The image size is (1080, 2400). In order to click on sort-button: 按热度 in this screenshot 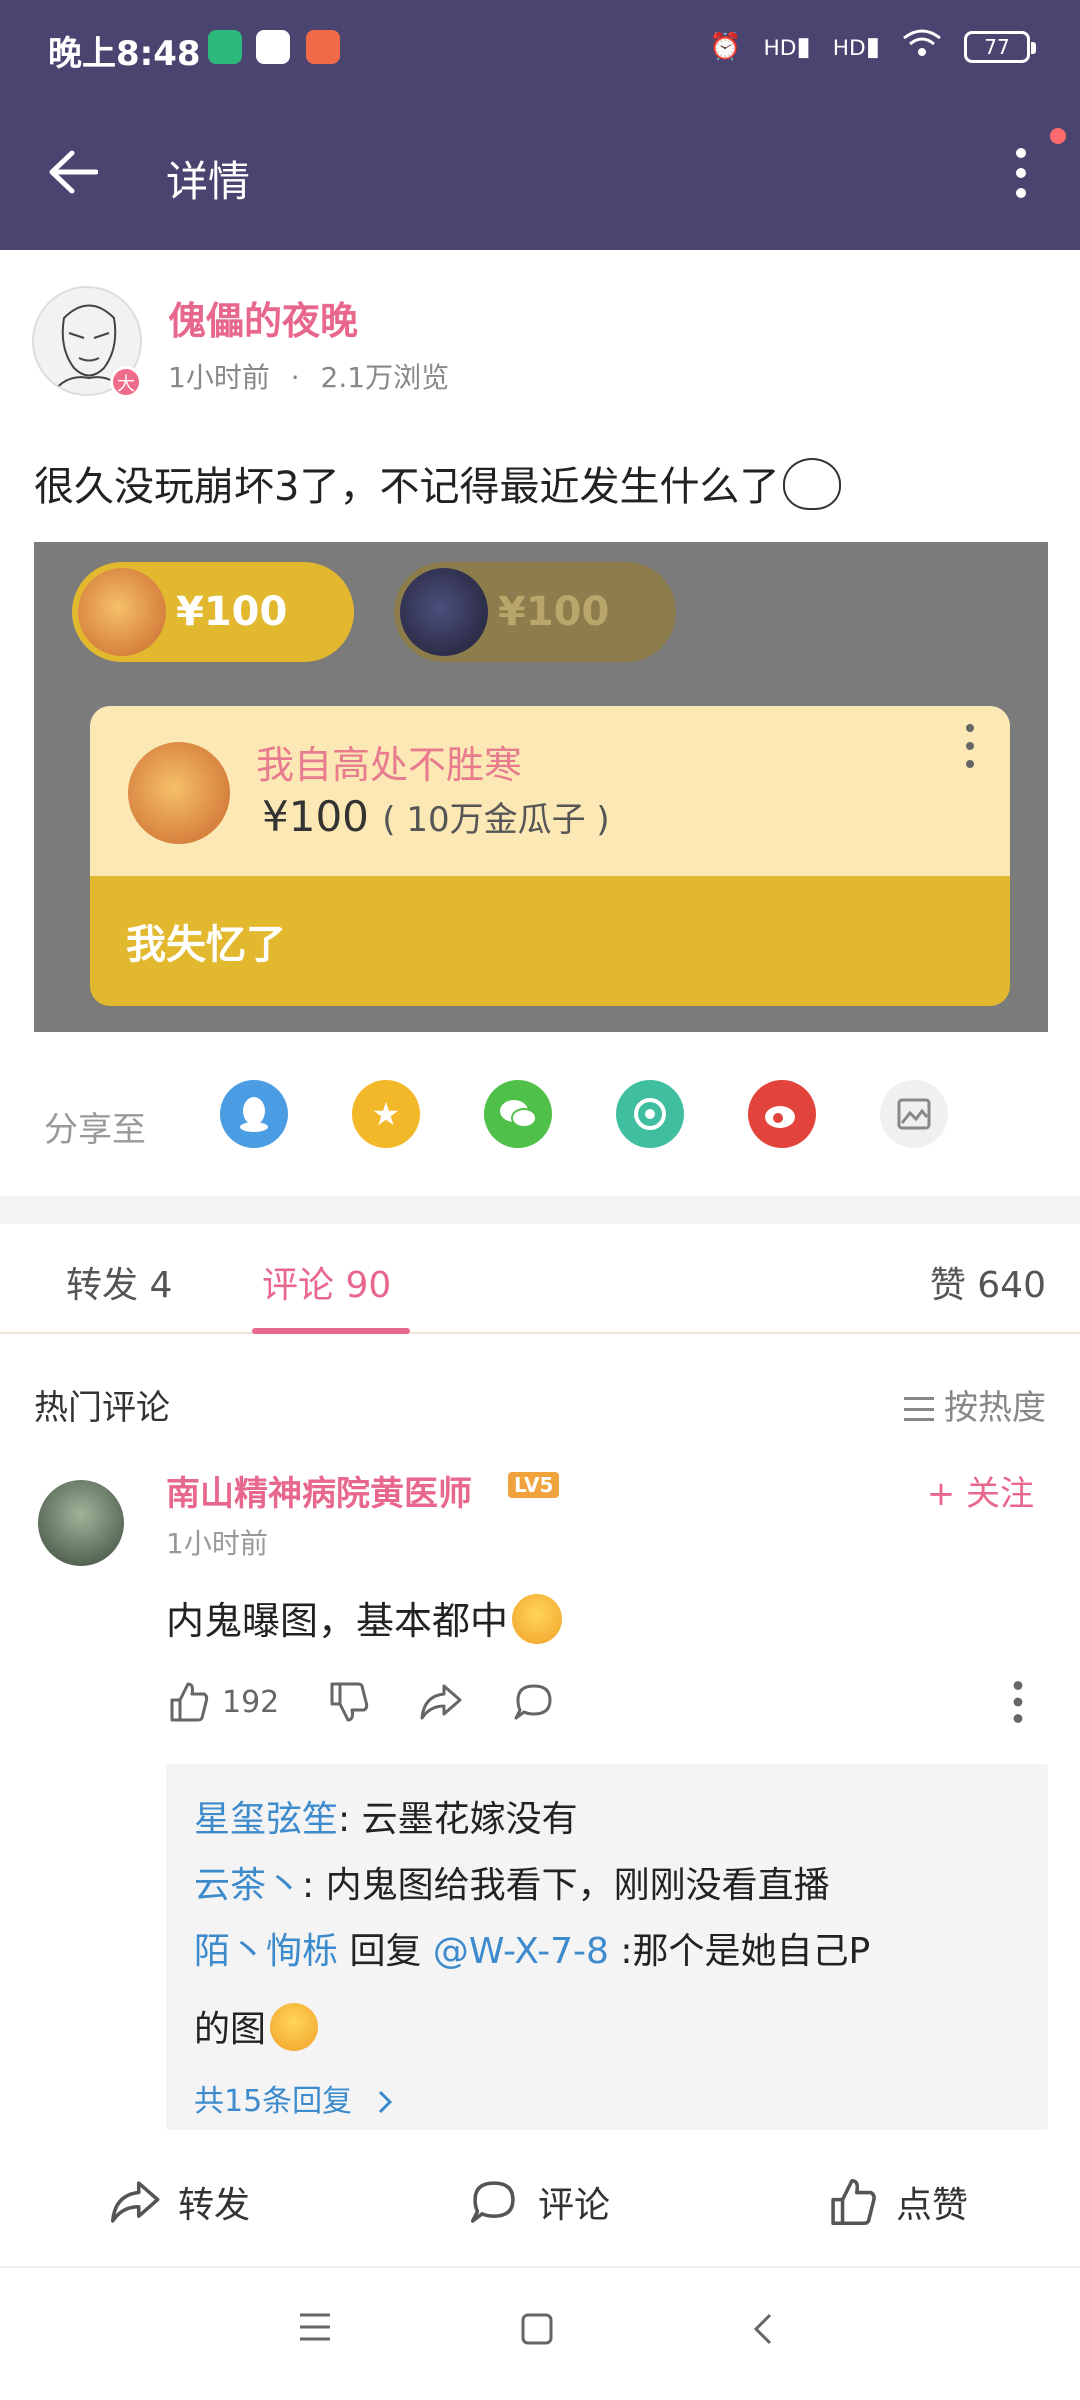, I will do `click(975, 1404)`.